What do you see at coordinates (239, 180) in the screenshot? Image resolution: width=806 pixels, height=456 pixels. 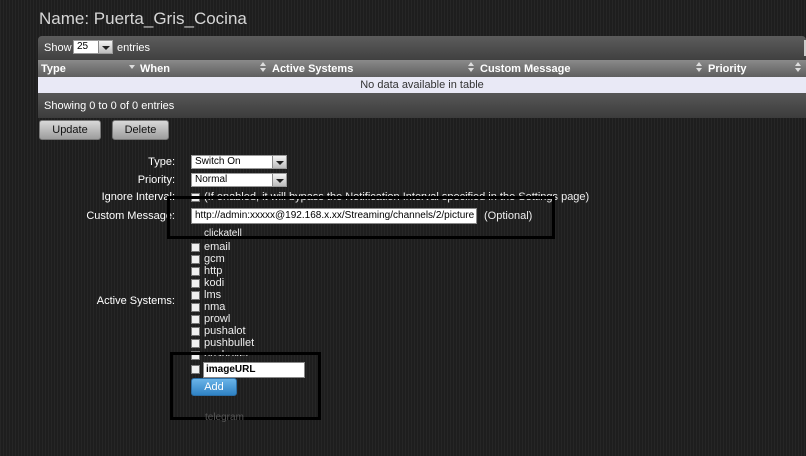 I see `priority-select: Normal` at bounding box center [239, 180].